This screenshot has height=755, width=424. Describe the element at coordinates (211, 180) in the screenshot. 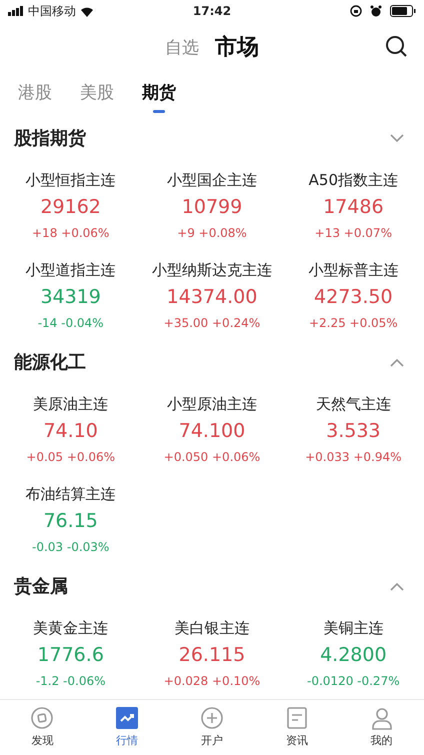

I see `contract-name: 小型国企主连` at that location.